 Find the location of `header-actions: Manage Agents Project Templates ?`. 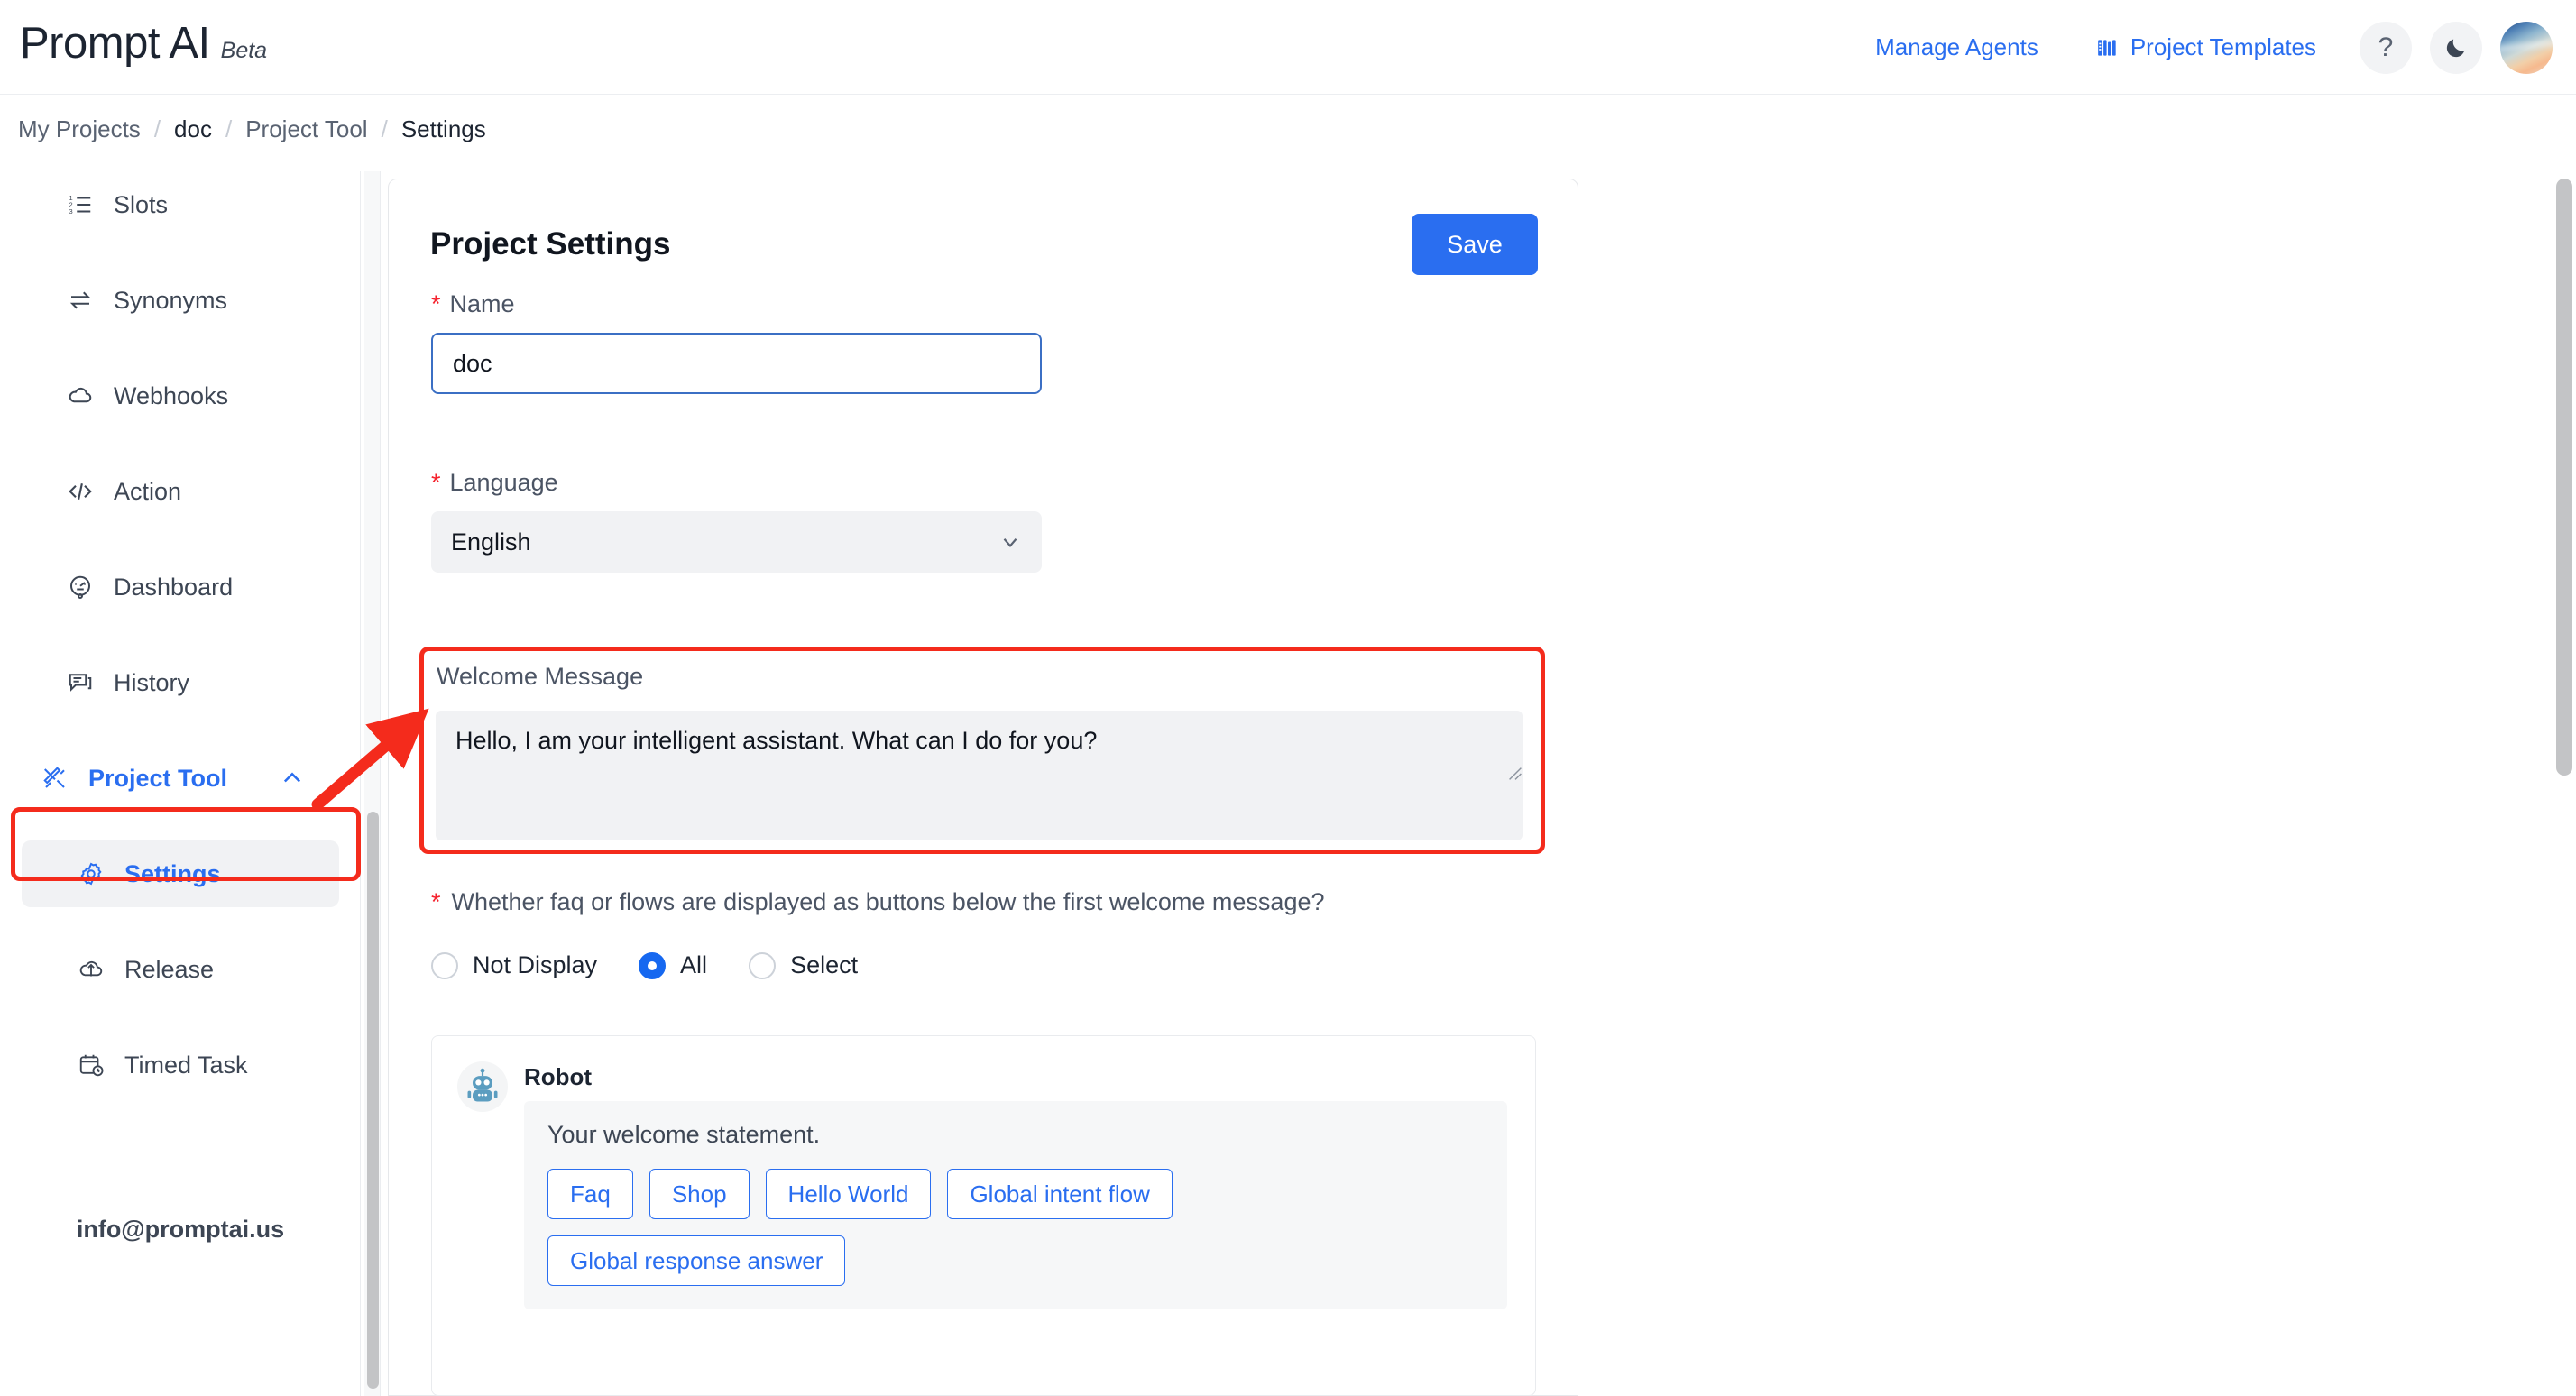

header-actions: Manage Agents Project Templates ? is located at coordinates (2214, 47).